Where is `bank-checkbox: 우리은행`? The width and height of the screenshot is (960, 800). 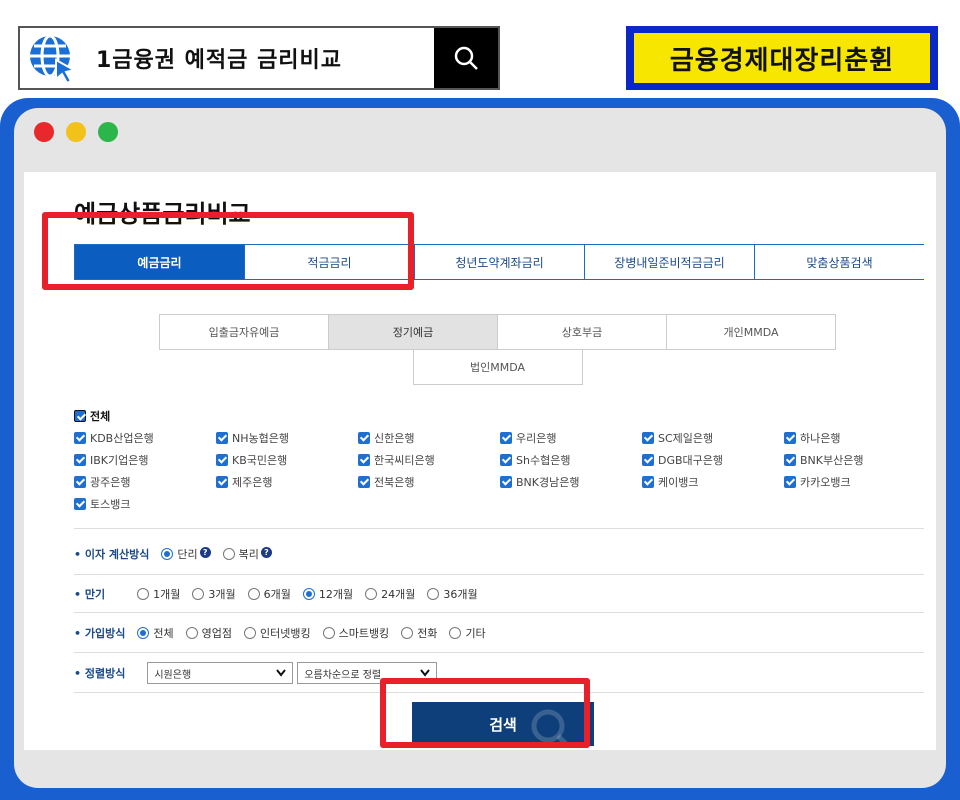
bank-checkbox: 우리은행 is located at coordinates (571, 438).